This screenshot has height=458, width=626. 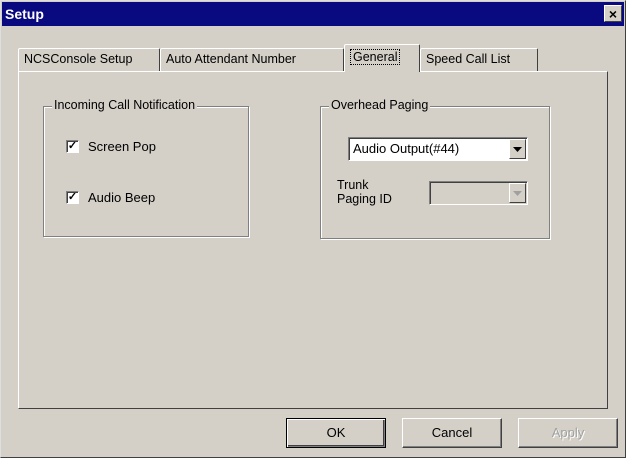 What do you see at coordinates (380, 105) in the screenshot?
I see `overhead-paging-legend: Overhead Paging` at bounding box center [380, 105].